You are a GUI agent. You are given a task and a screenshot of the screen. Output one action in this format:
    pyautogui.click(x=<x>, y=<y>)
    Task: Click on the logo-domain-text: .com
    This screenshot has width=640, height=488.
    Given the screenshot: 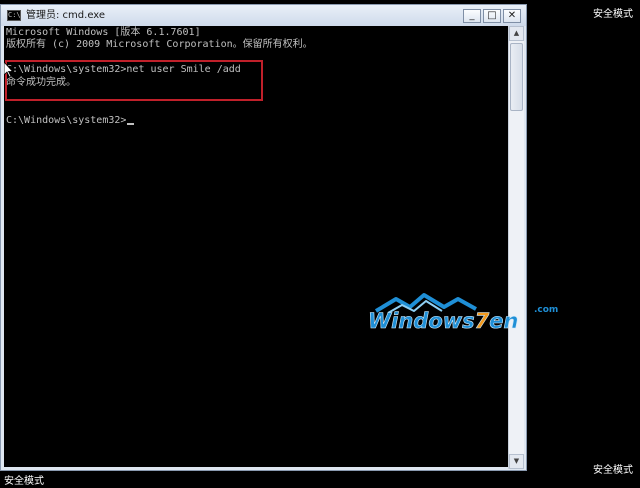 What is the action you would take?
    pyautogui.click(x=546, y=310)
    